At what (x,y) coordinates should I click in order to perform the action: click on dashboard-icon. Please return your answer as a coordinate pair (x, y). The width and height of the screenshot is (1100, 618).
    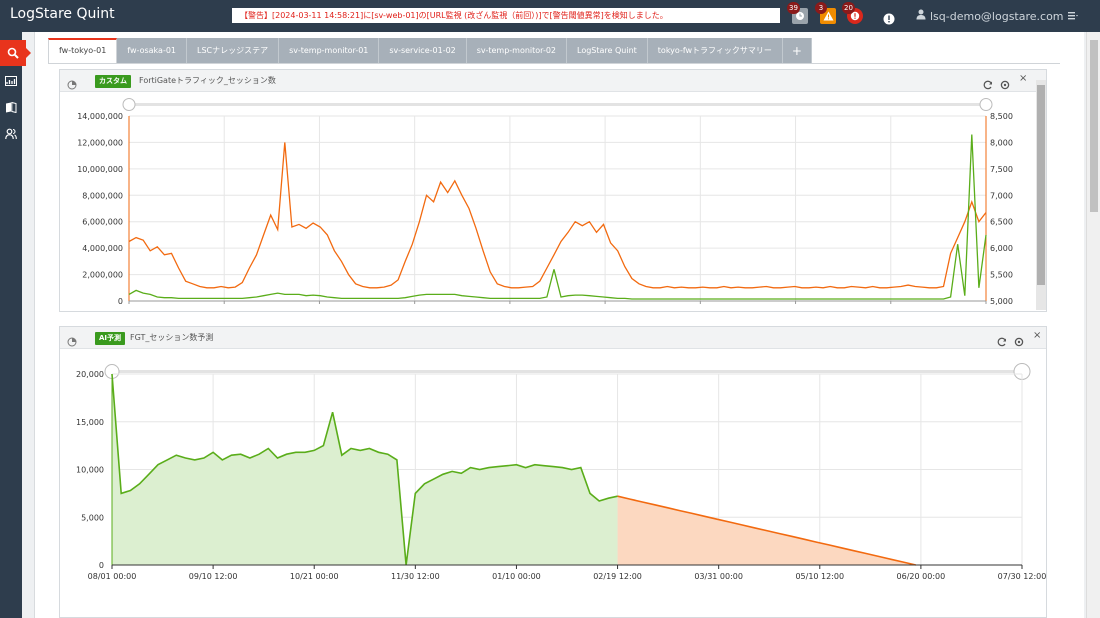
    Looking at the image, I should click on (11, 80).